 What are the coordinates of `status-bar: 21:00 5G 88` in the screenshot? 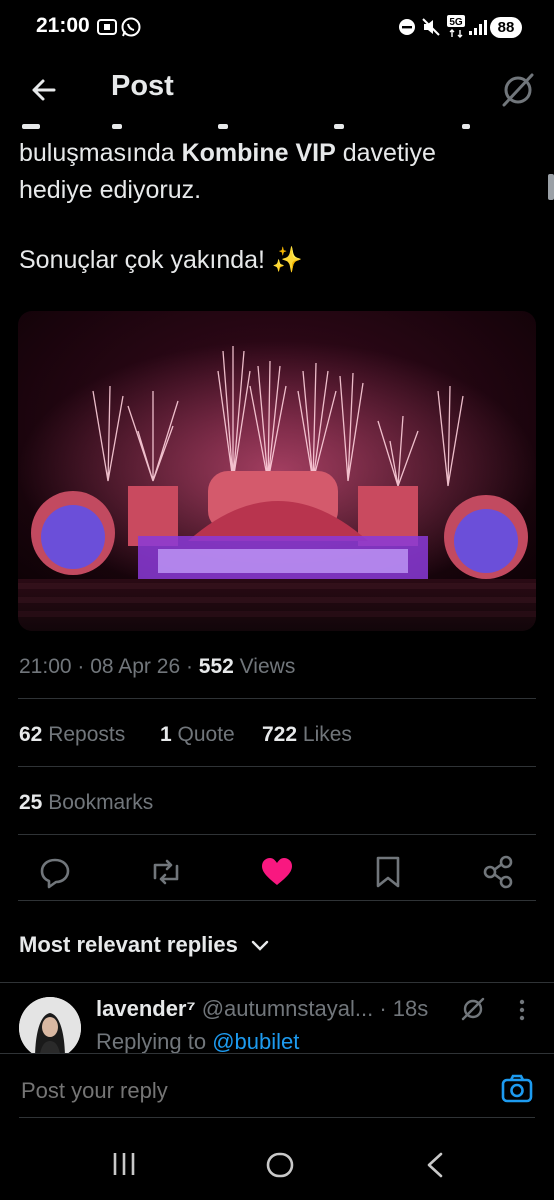 It's located at (277, 28).